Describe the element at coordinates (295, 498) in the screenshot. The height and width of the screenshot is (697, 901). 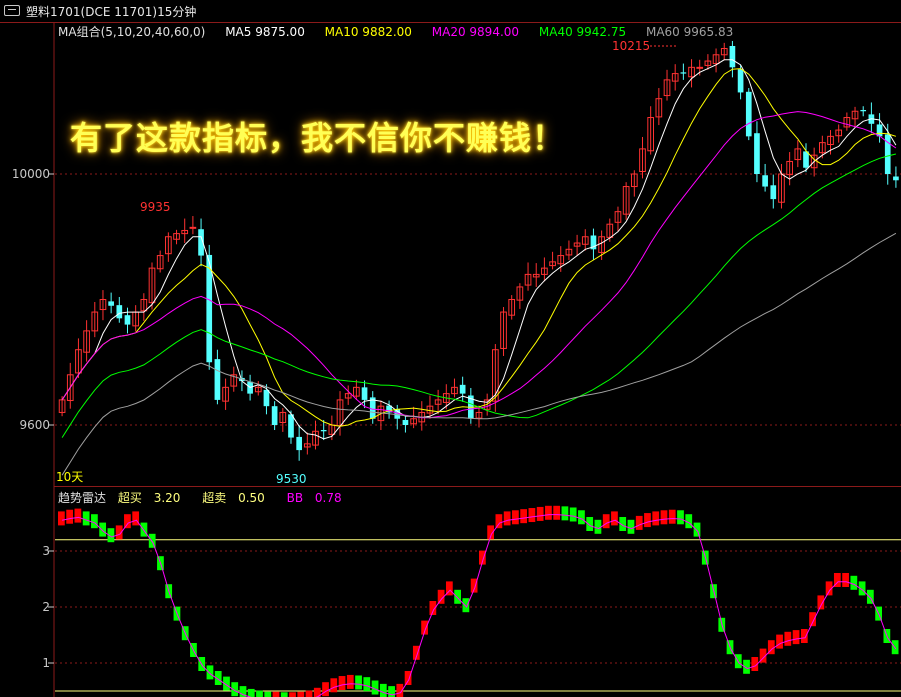
I see `bb-label: BB` at that location.